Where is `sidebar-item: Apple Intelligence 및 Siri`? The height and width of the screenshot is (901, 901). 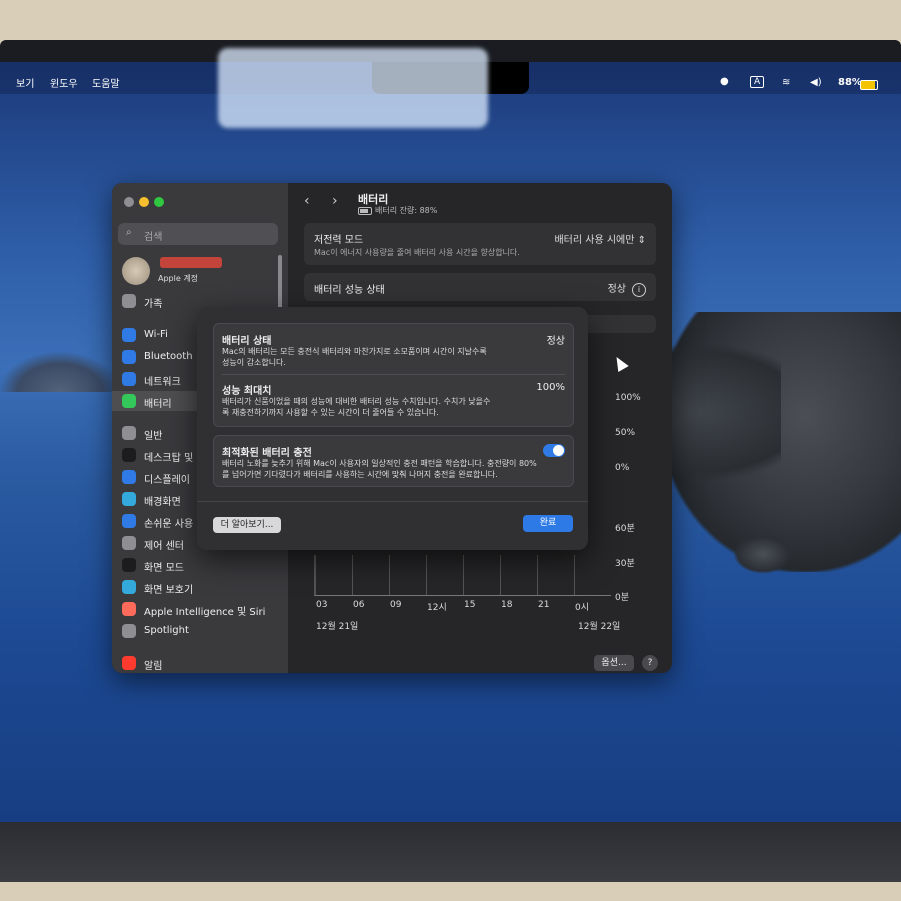
sidebar-item: Apple Intelligence 및 Siri is located at coordinates (200, 609).